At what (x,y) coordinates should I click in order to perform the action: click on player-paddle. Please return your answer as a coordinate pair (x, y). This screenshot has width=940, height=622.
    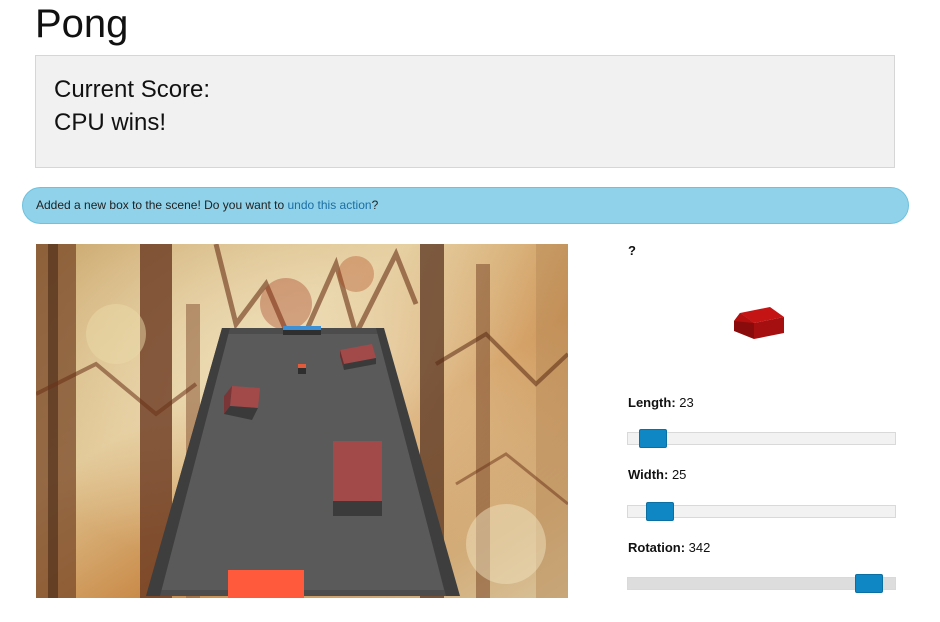
    Looking at the image, I should click on (266, 584).